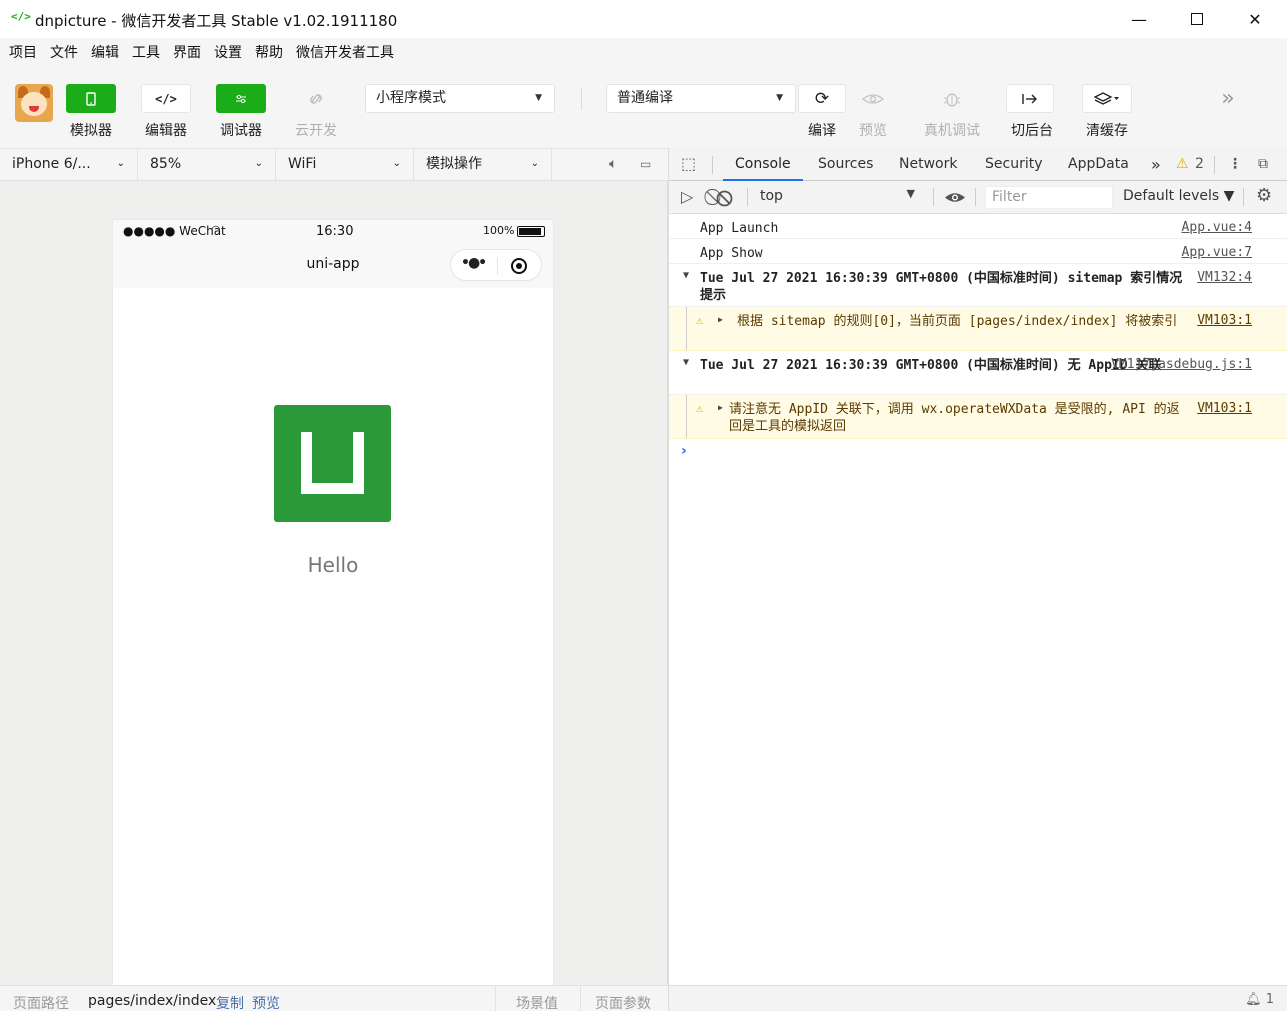 The image size is (1287, 1011). What do you see at coordinates (739, 228) in the screenshot?
I see `log-message: App Launch` at bounding box center [739, 228].